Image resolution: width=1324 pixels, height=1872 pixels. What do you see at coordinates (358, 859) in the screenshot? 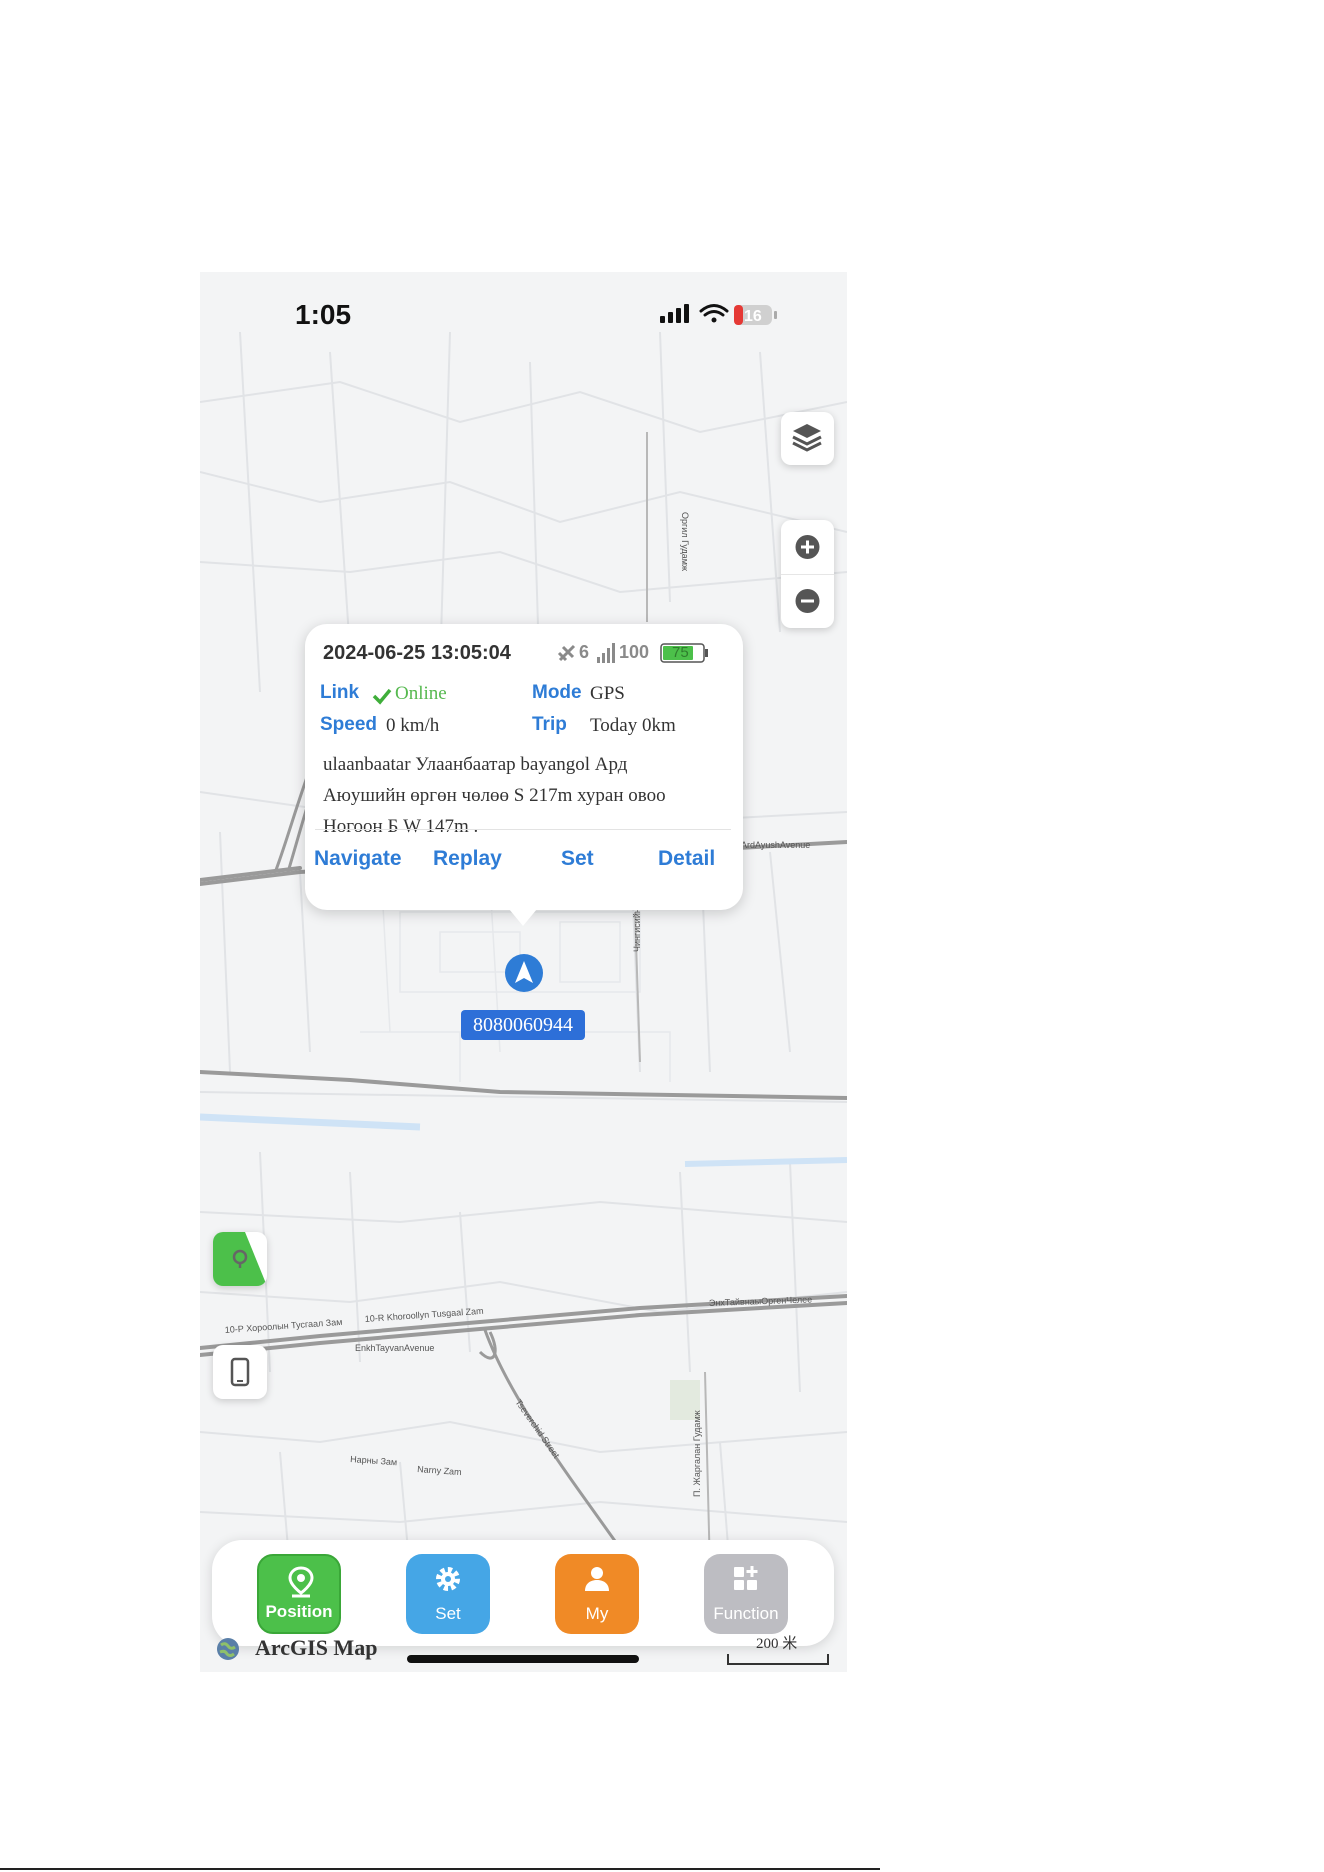
I see `navigate-button: Navigate` at bounding box center [358, 859].